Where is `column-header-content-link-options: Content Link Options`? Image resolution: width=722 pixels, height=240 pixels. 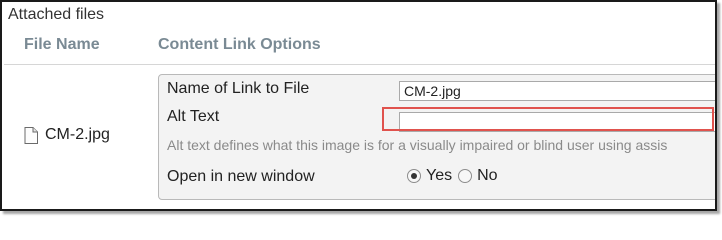 column-header-content-link-options: Content Link Options is located at coordinates (239, 44).